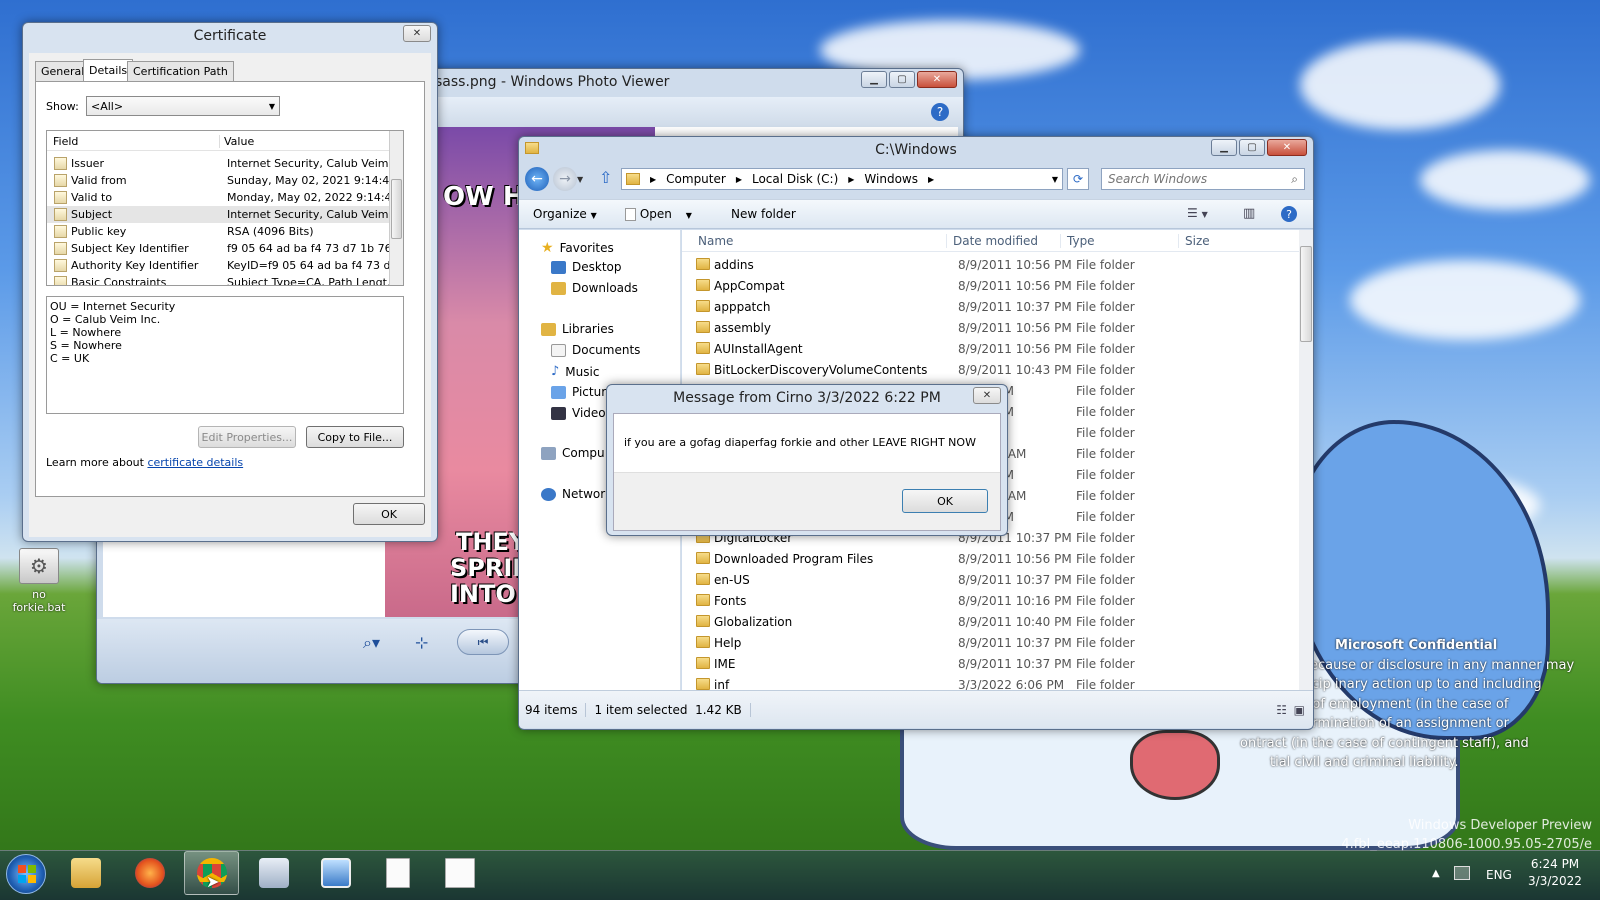 The width and height of the screenshot is (1600, 900). I want to click on column-name: Name, so click(715, 241).